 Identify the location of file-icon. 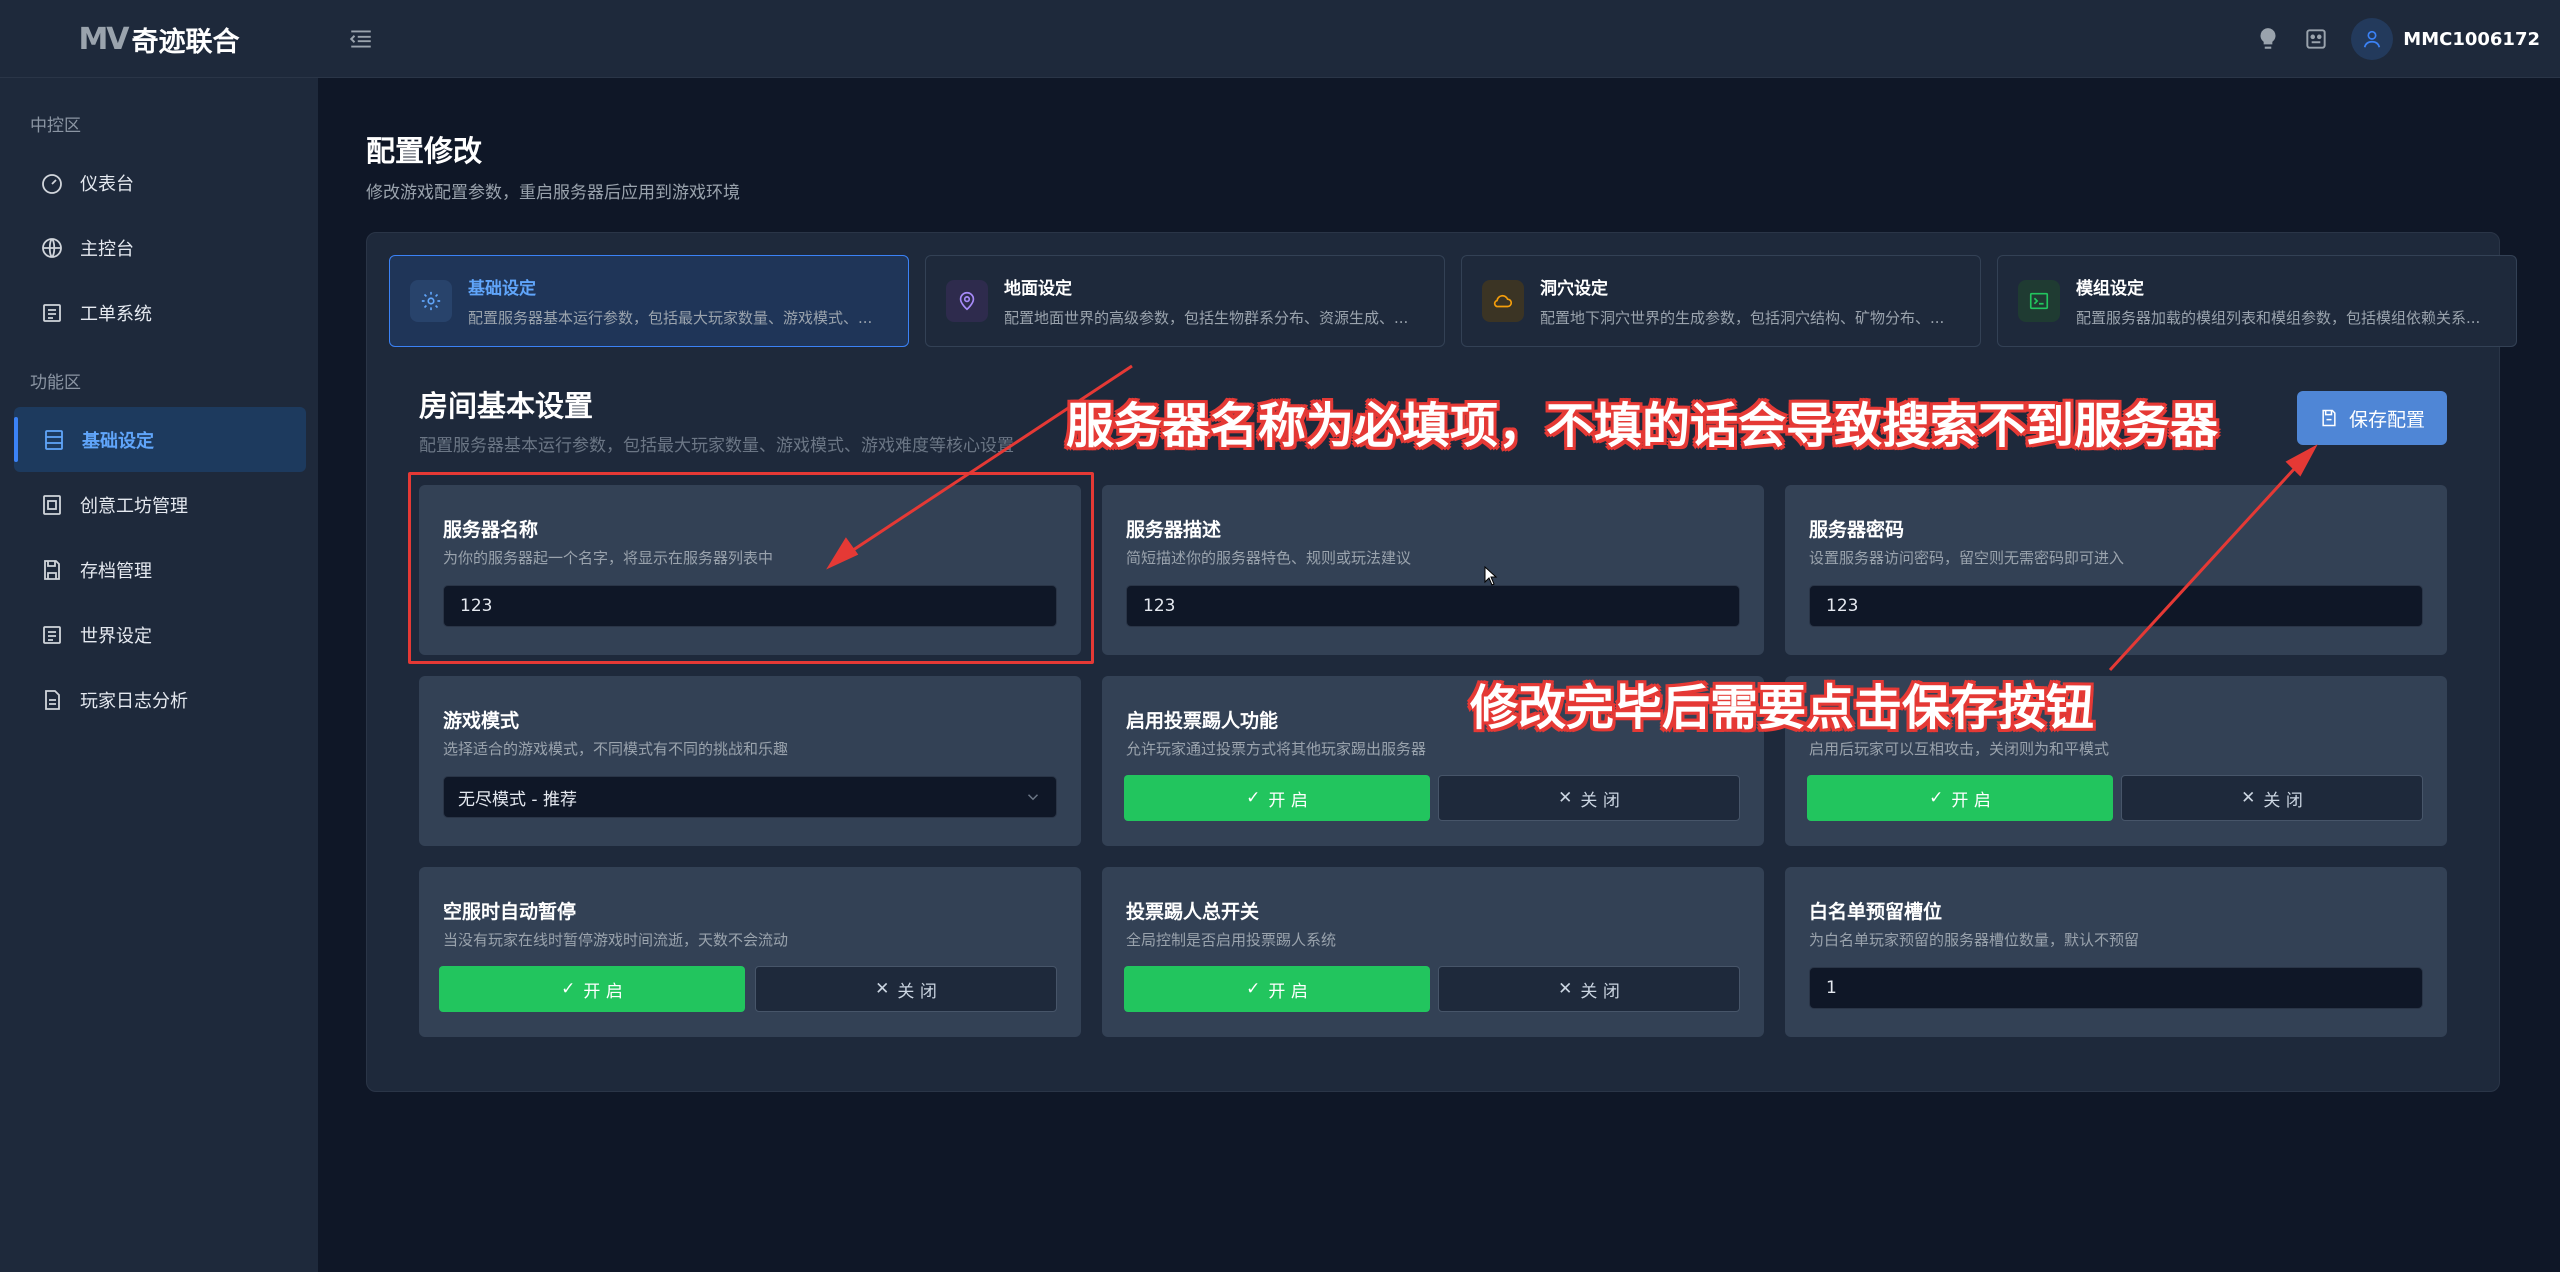
(52, 699).